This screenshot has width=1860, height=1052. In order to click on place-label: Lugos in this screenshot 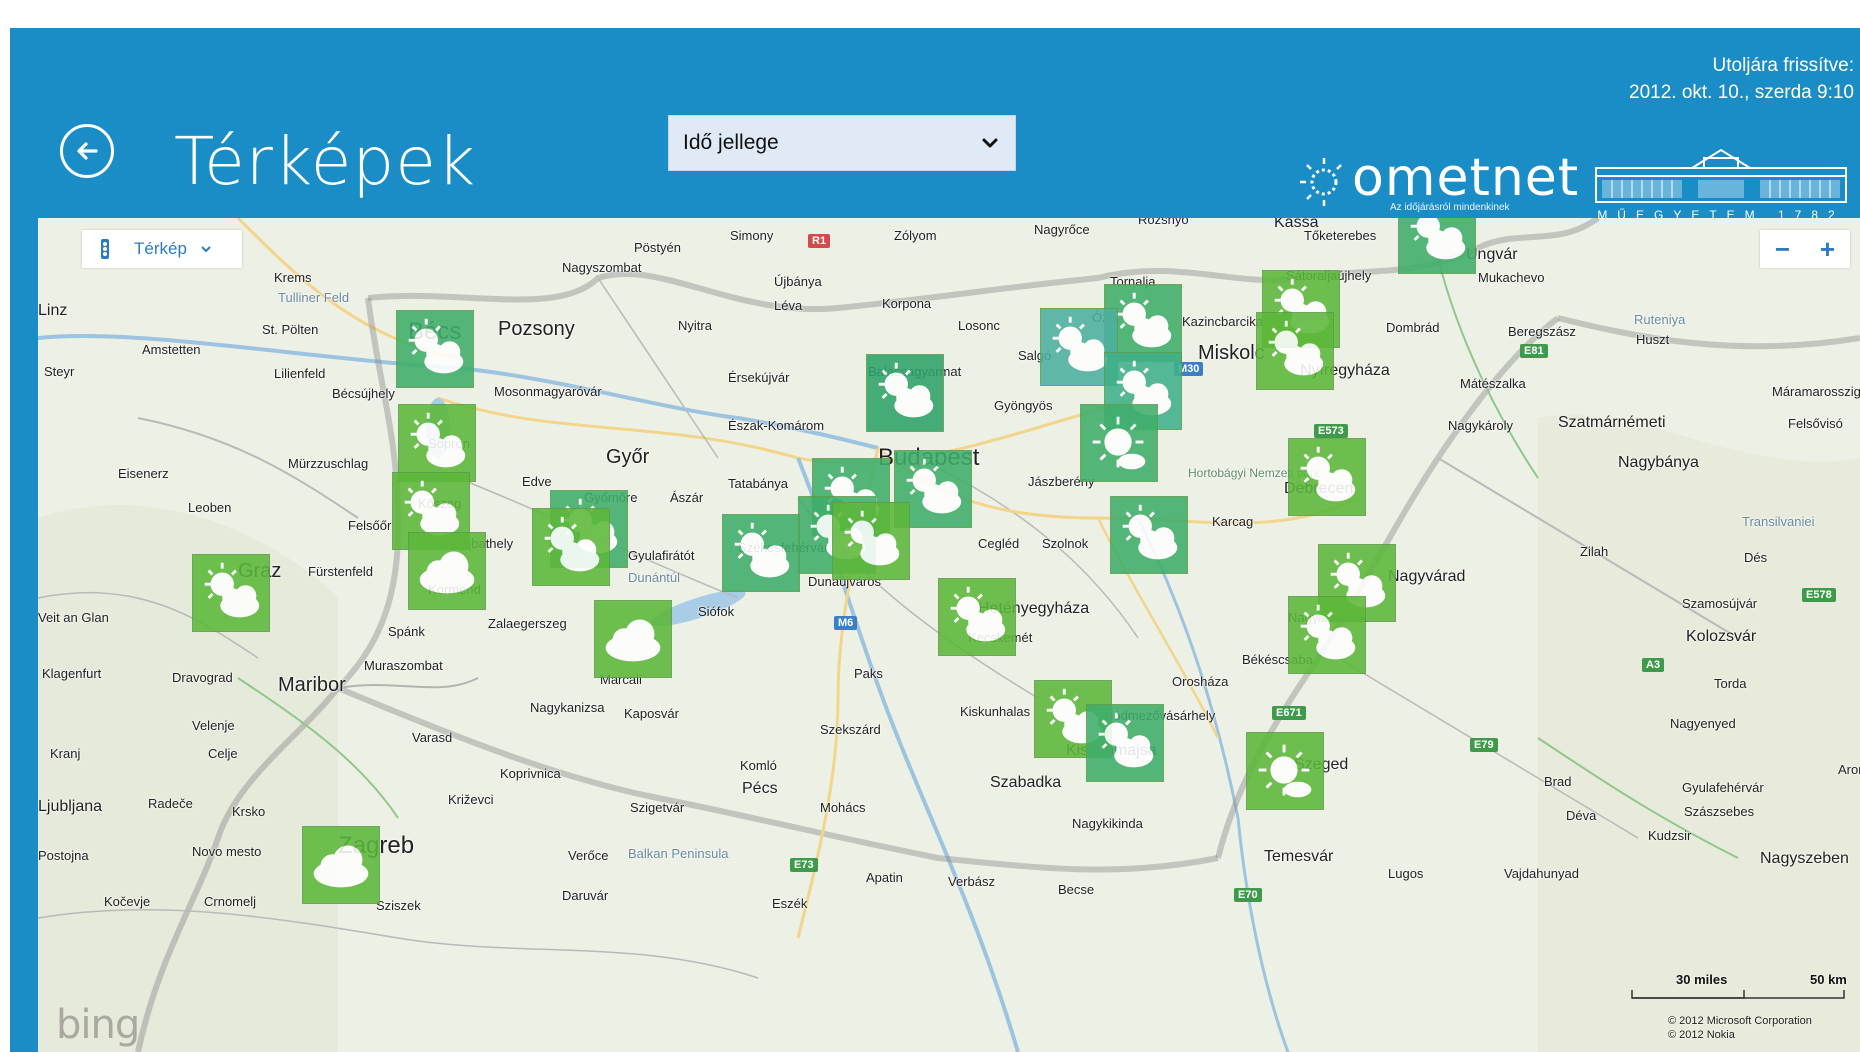, I will do `click(1406, 873)`.